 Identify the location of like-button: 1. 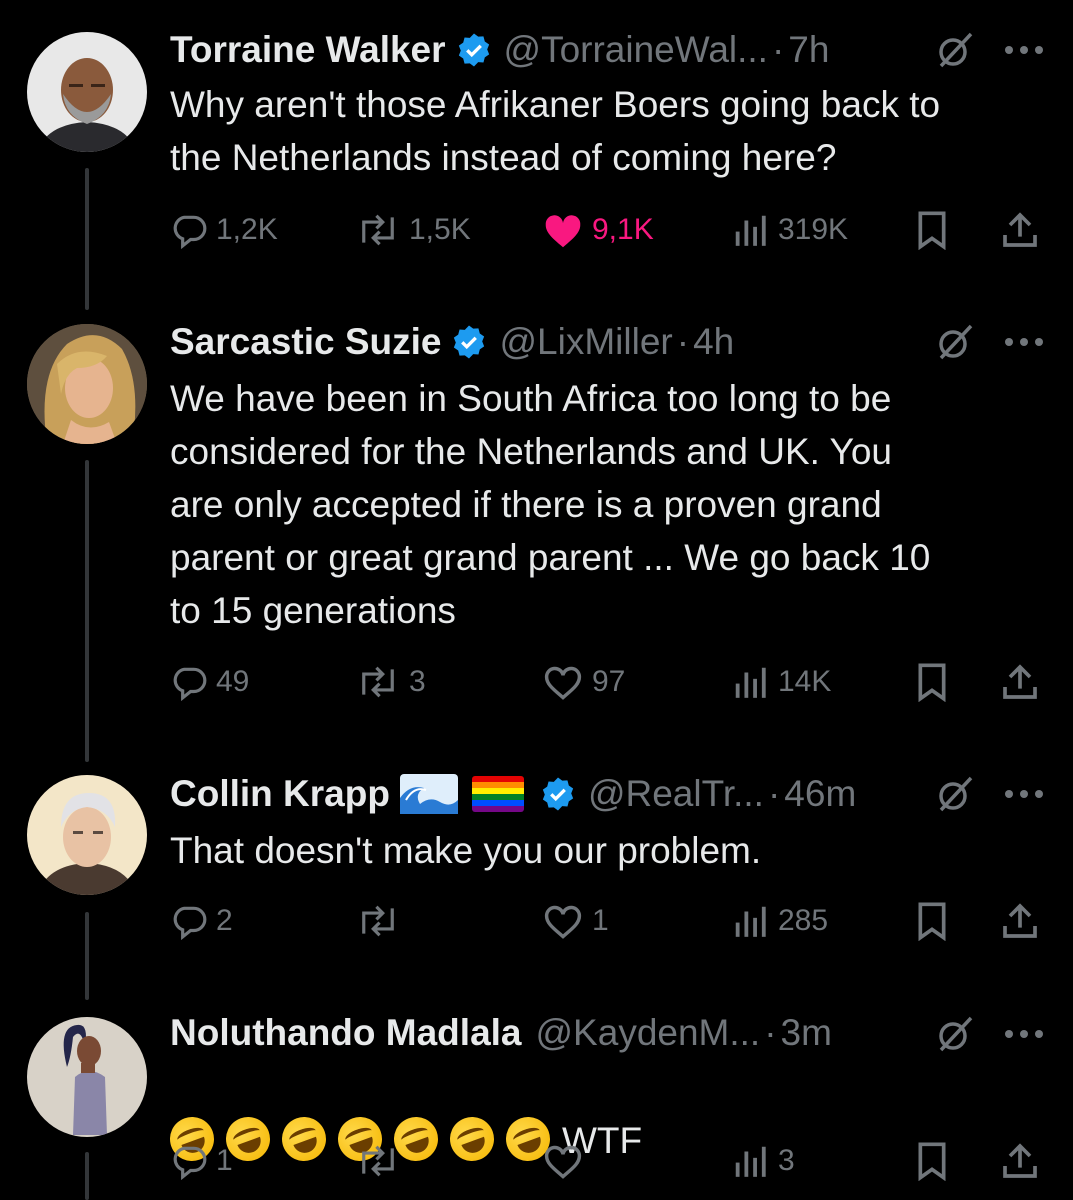
(575, 921).